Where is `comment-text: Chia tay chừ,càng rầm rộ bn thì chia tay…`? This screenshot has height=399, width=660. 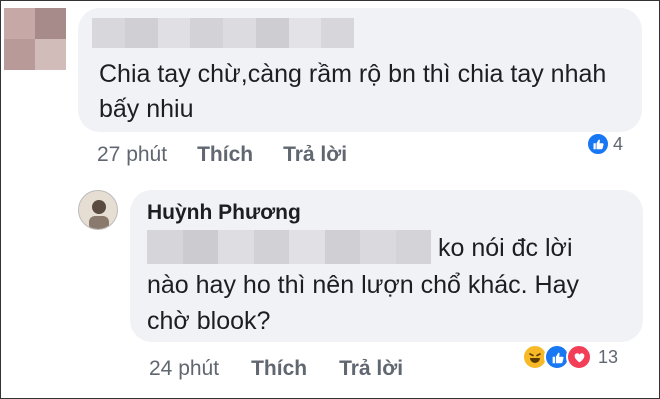
comment-text: Chia tay chừ,càng rầm rộ bn thì chia tay… is located at coordinates (353, 91).